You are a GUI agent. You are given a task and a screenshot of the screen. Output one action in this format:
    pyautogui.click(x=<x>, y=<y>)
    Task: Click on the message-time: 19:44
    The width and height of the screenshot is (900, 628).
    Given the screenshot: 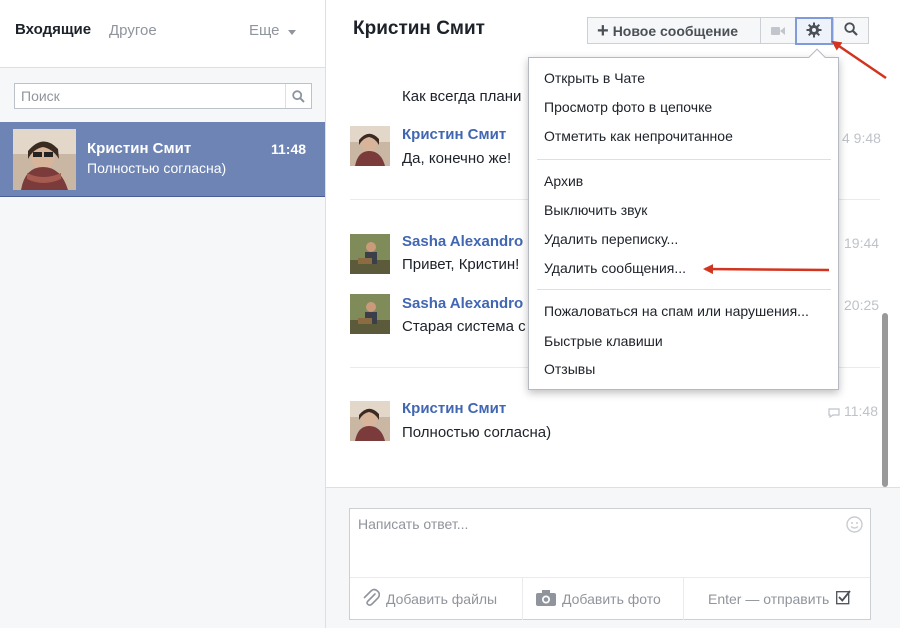 What is the action you would take?
    pyautogui.click(x=862, y=243)
    